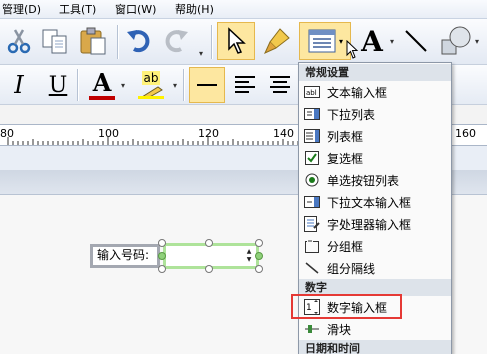 This screenshot has height=354, width=487. What do you see at coordinates (194, 9) in the screenshot?
I see `menu-help: 帮助(H)` at bounding box center [194, 9].